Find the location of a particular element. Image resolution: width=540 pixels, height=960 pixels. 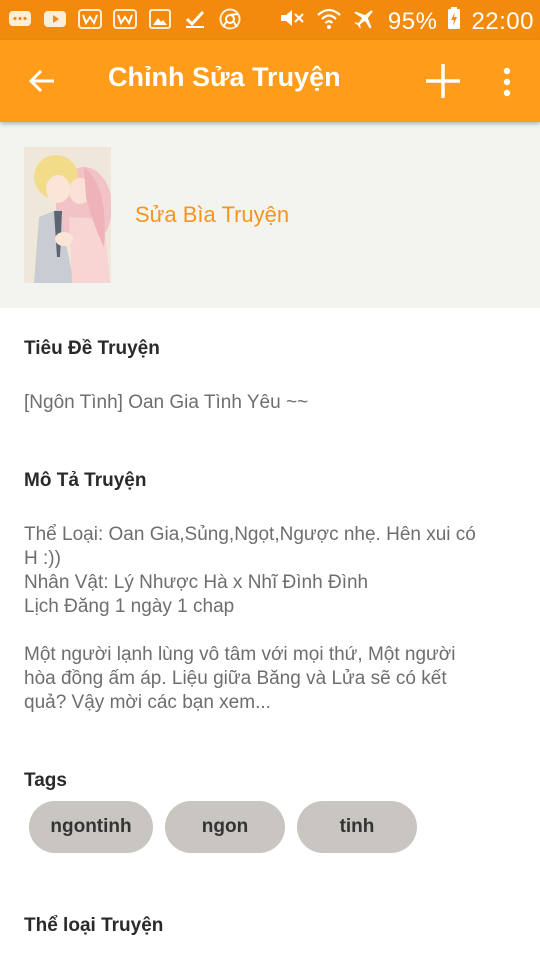

story-title-field: [Ngôn Tình] Oan Gia Tình Yêu ~~ is located at coordinates (272, 403).